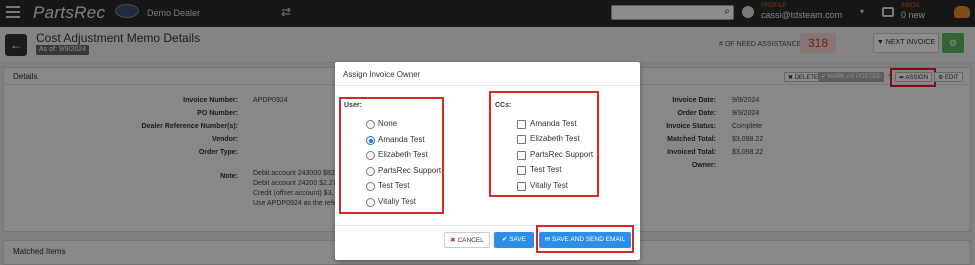 This screenshot has width=975, height=265. I want to click on cc-checkbox-amanda-test, so click(521, 124).